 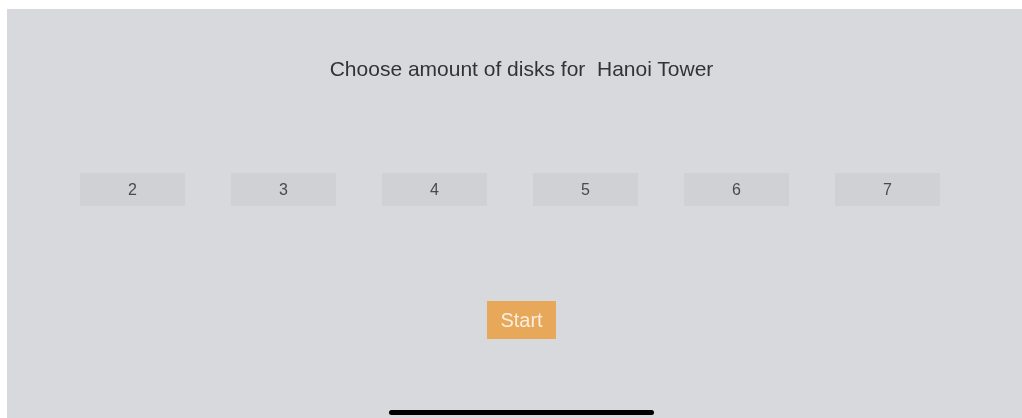 I want to click on disk-count-button: 4, so click(x=434, y=189).